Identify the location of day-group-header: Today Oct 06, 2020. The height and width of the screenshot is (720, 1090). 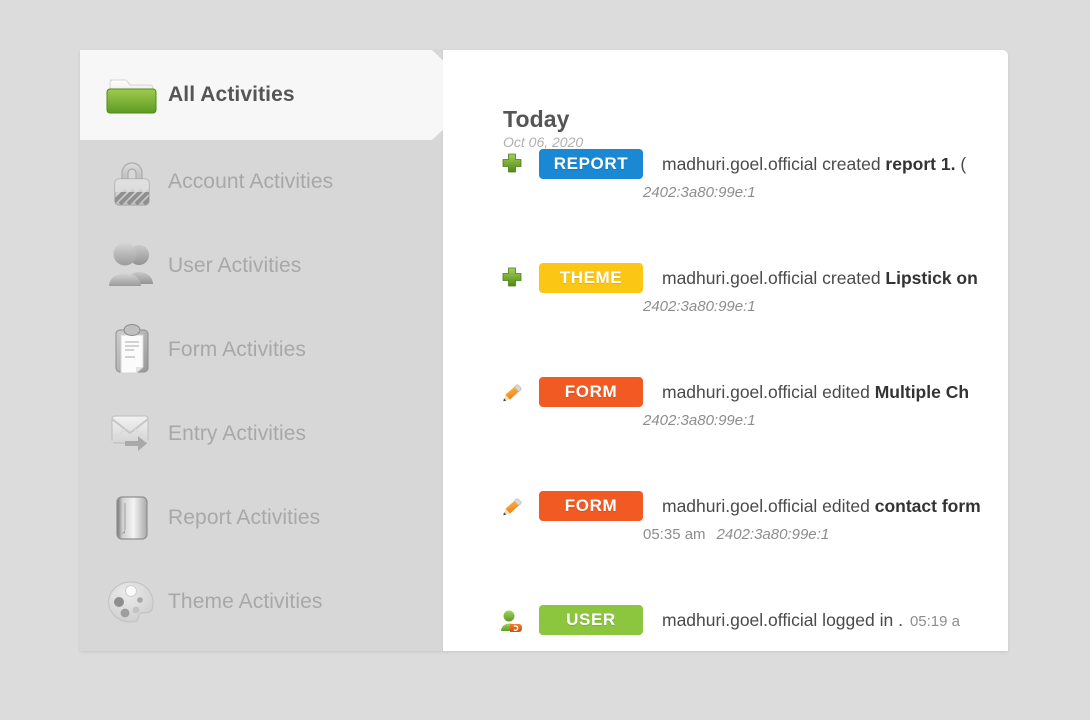
(543, 128).